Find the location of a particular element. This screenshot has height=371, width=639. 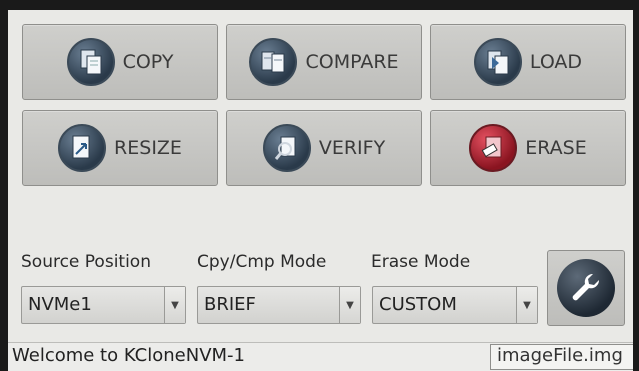

source-position-label: Source Position is located at coordinates (86, 262).